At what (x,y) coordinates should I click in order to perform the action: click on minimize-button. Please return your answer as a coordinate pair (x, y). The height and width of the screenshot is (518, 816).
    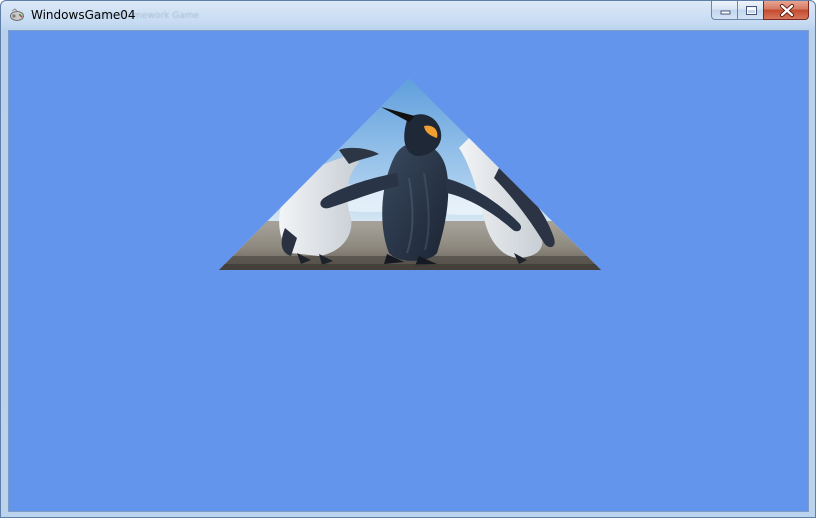
    Looking at the image, I should click on (724, 10).